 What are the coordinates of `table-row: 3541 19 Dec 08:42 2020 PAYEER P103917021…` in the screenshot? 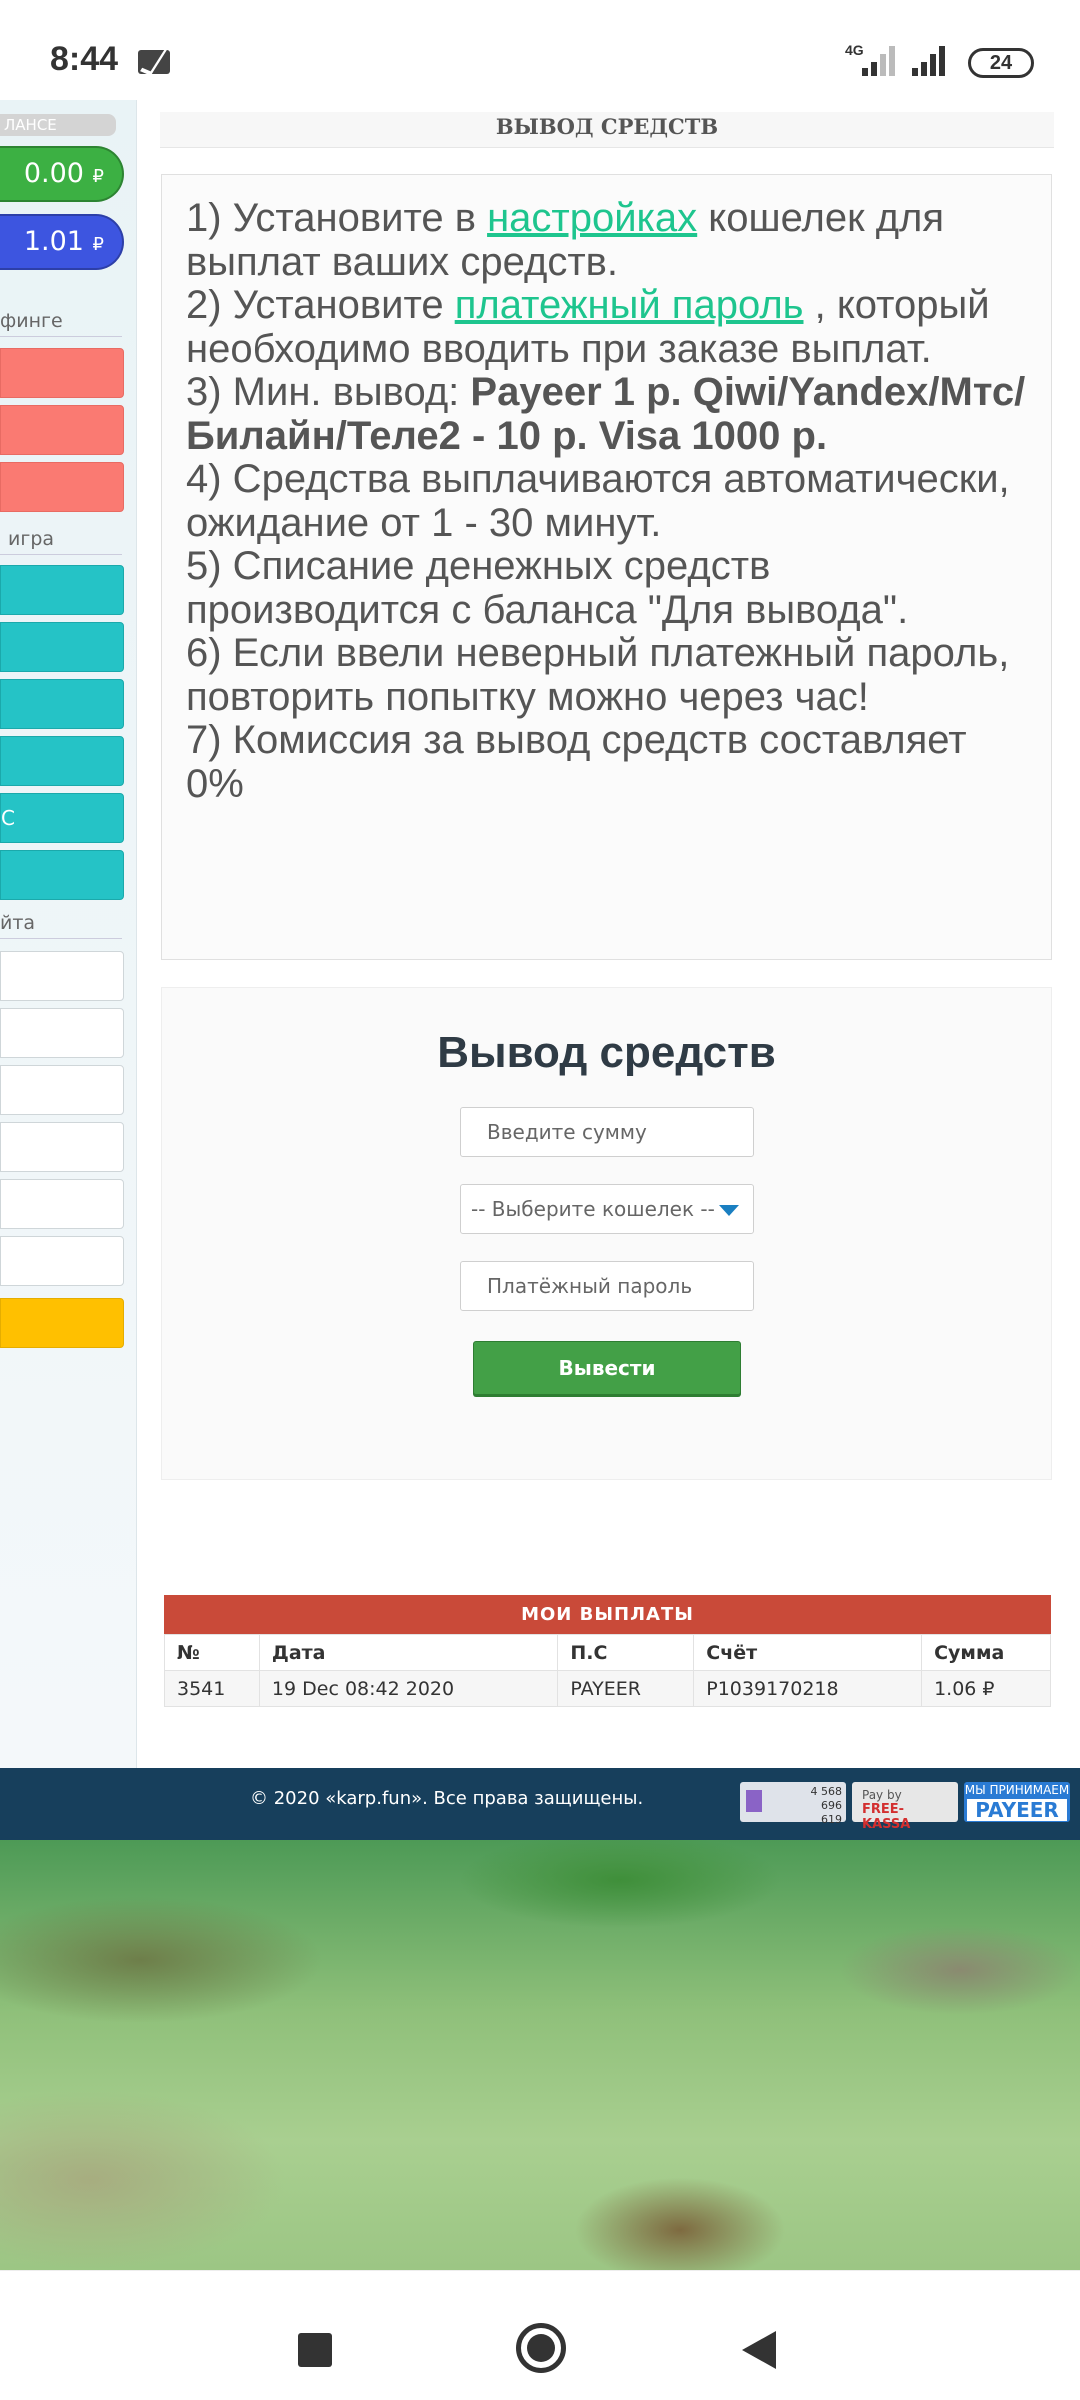 It's located at (607, 1688).